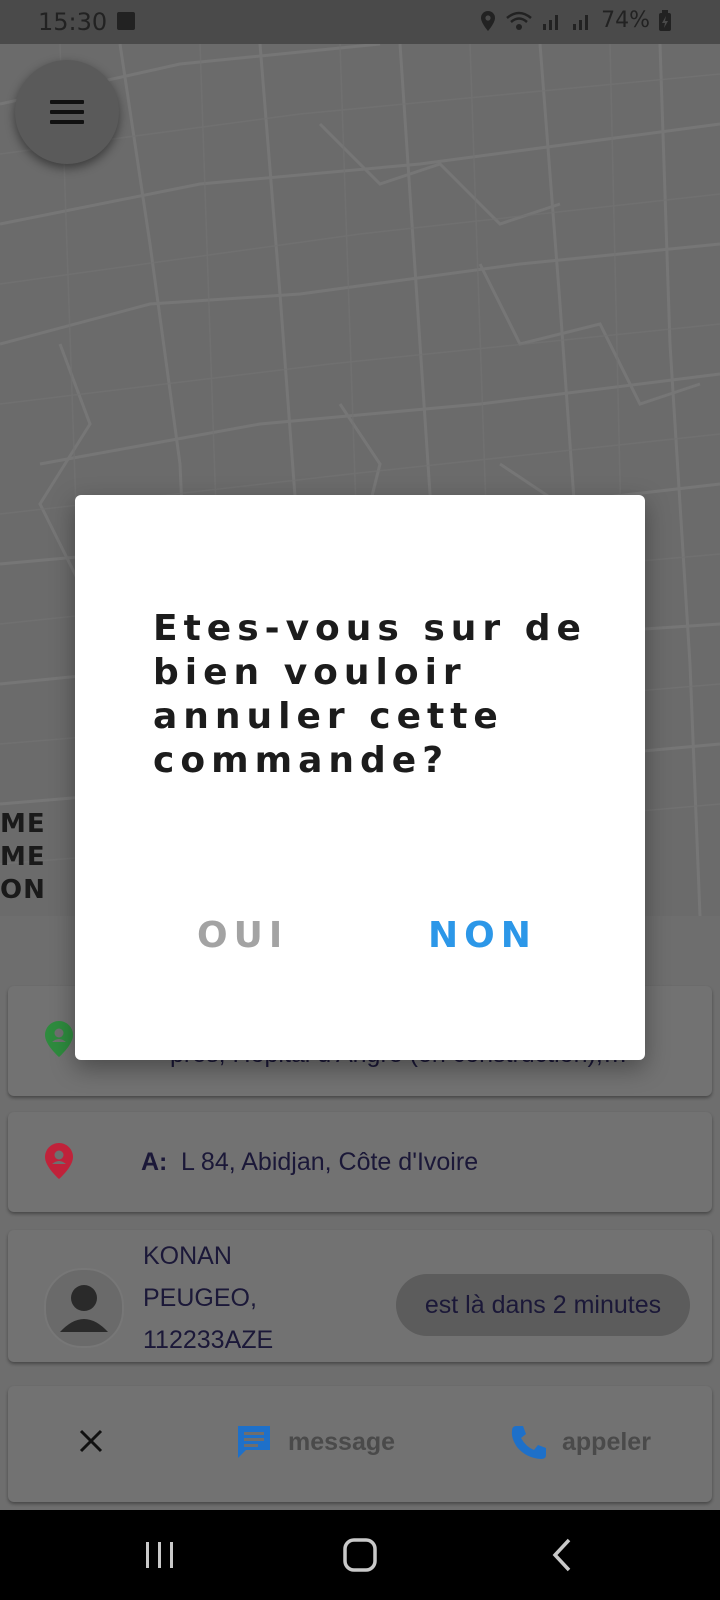 Image resolution: width=720 pixels, height=1600 pixels. I want to click on back-icon, so click(561, 1555).